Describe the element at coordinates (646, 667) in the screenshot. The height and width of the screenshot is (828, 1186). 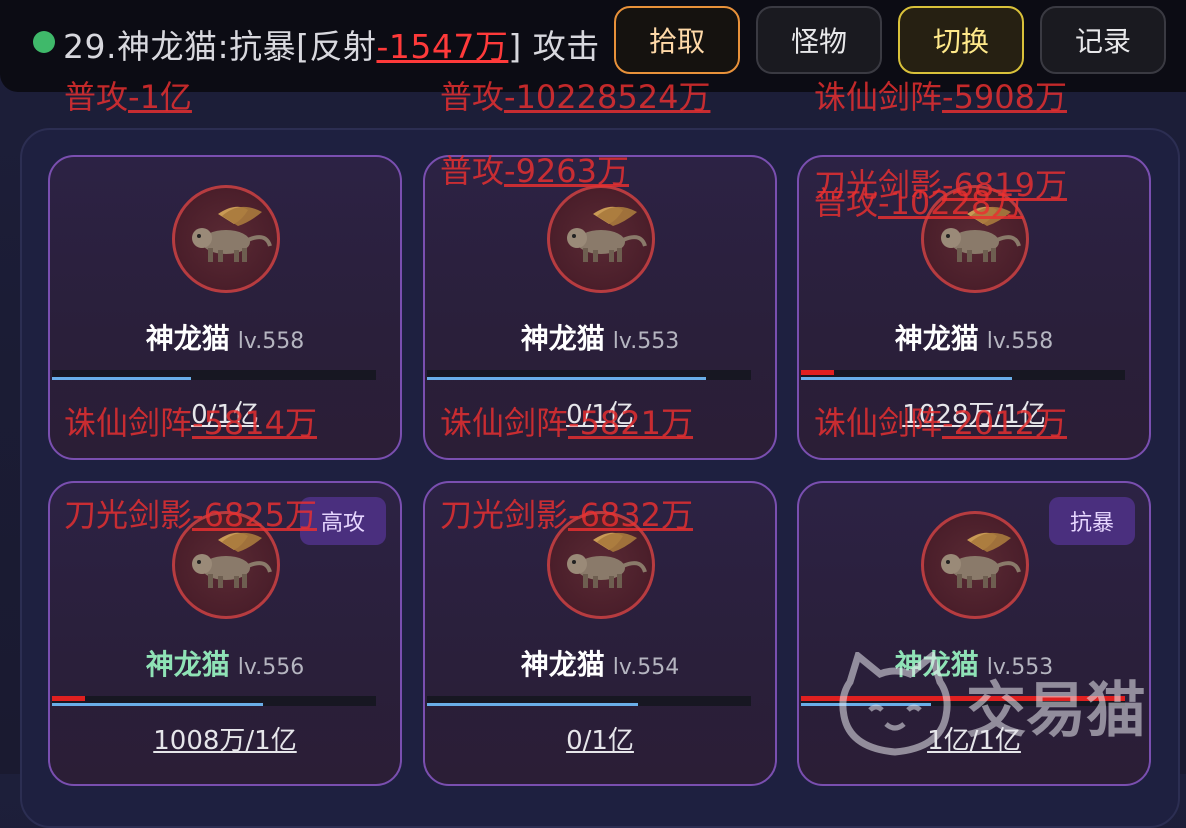
I see `monster-level: lv.554` at that location.